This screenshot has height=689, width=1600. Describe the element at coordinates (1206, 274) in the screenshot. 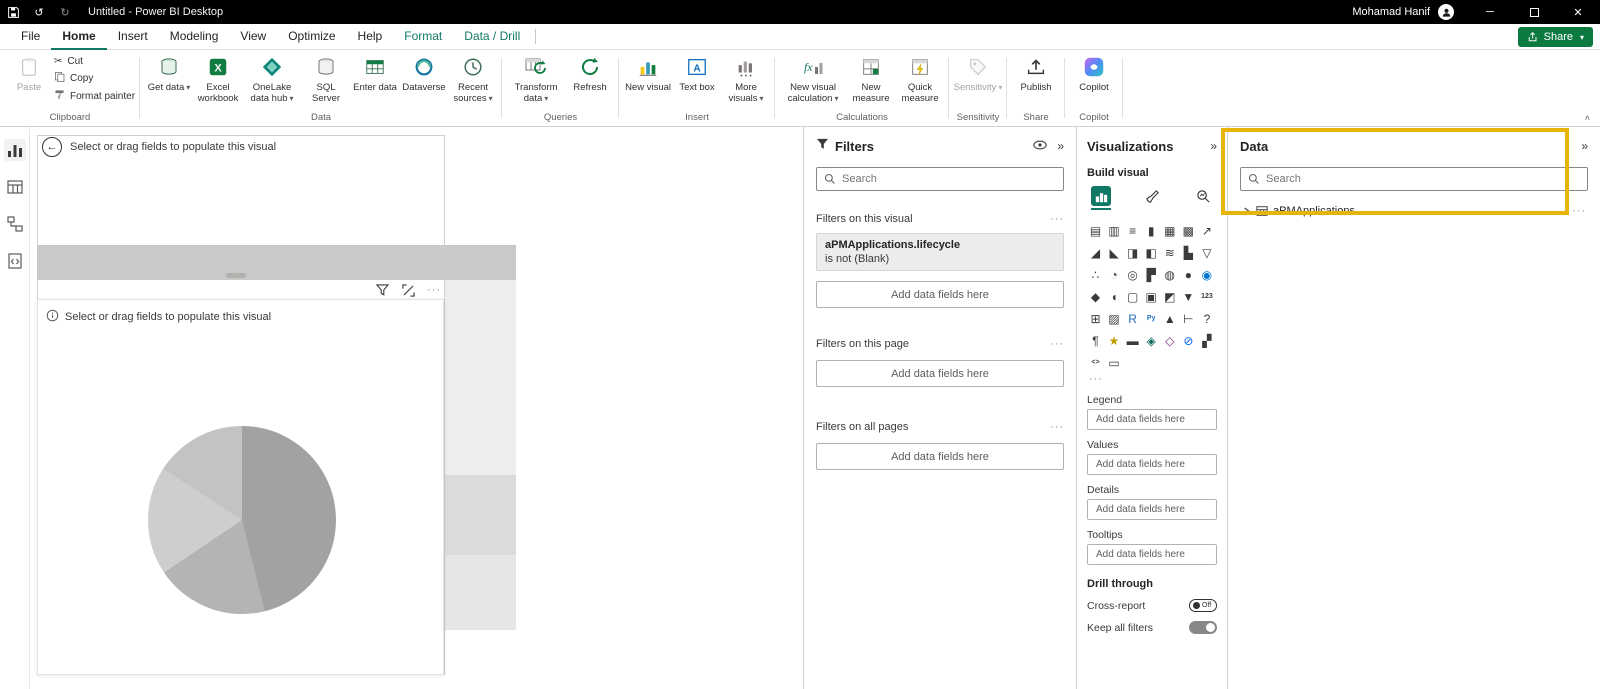

I see `azure-map-icon: ◉` at that location.